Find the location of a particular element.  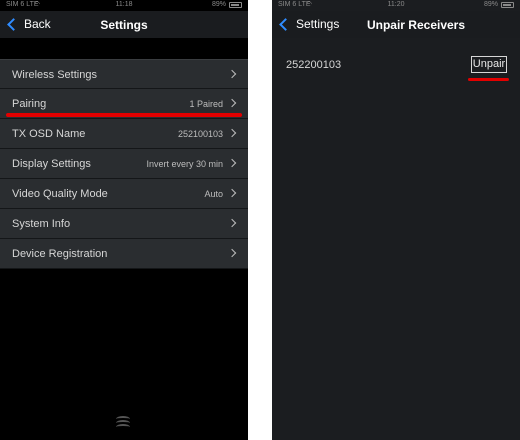

back-chevron-icon is located at coordinates (285, 24).